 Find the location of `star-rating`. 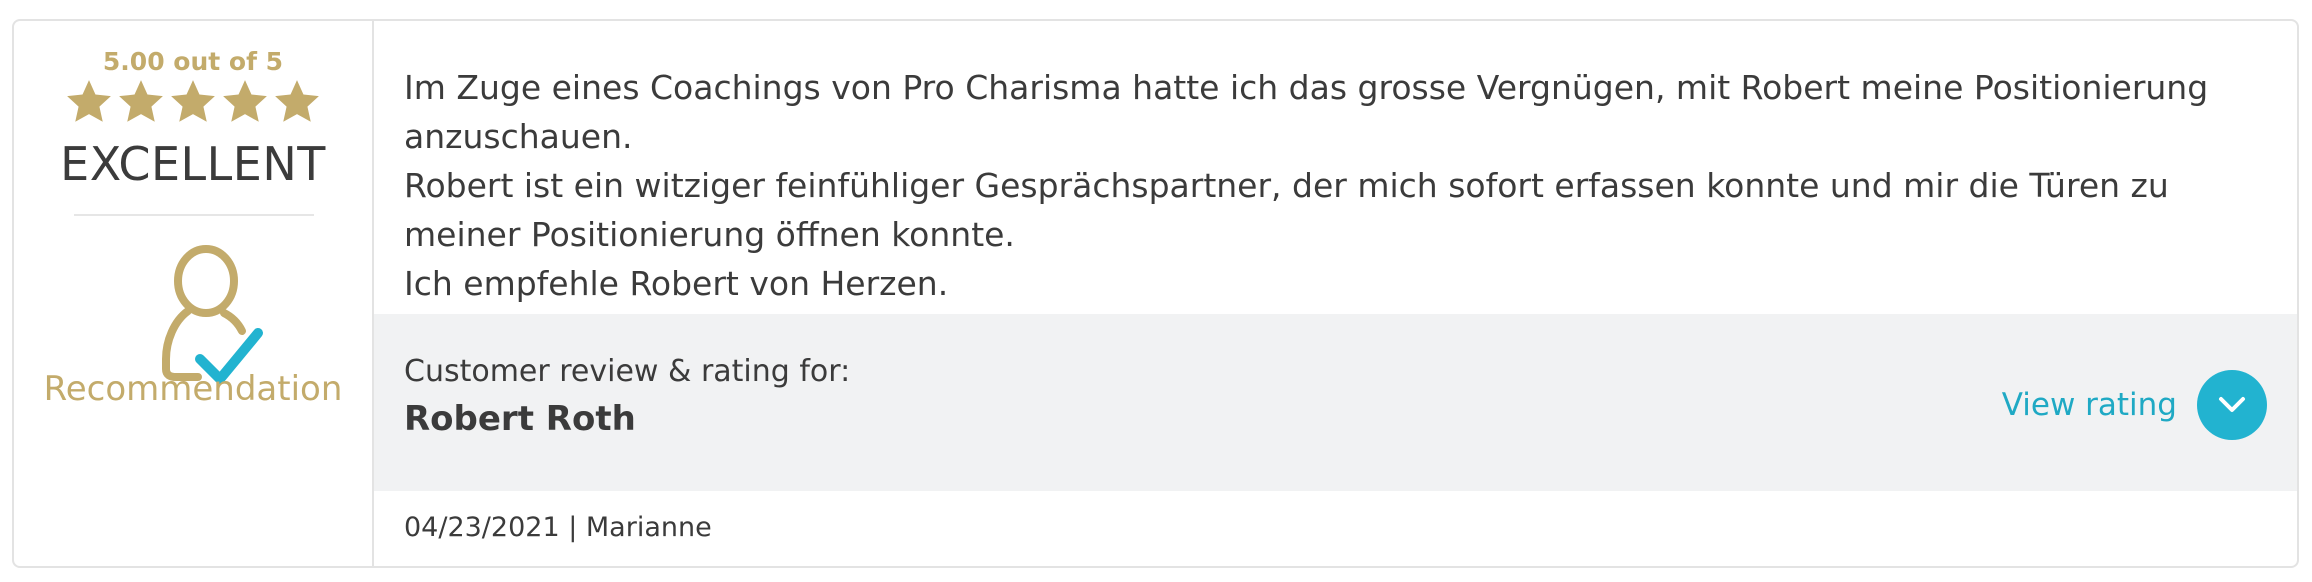

star-rating is located at coordinates (193, 102).